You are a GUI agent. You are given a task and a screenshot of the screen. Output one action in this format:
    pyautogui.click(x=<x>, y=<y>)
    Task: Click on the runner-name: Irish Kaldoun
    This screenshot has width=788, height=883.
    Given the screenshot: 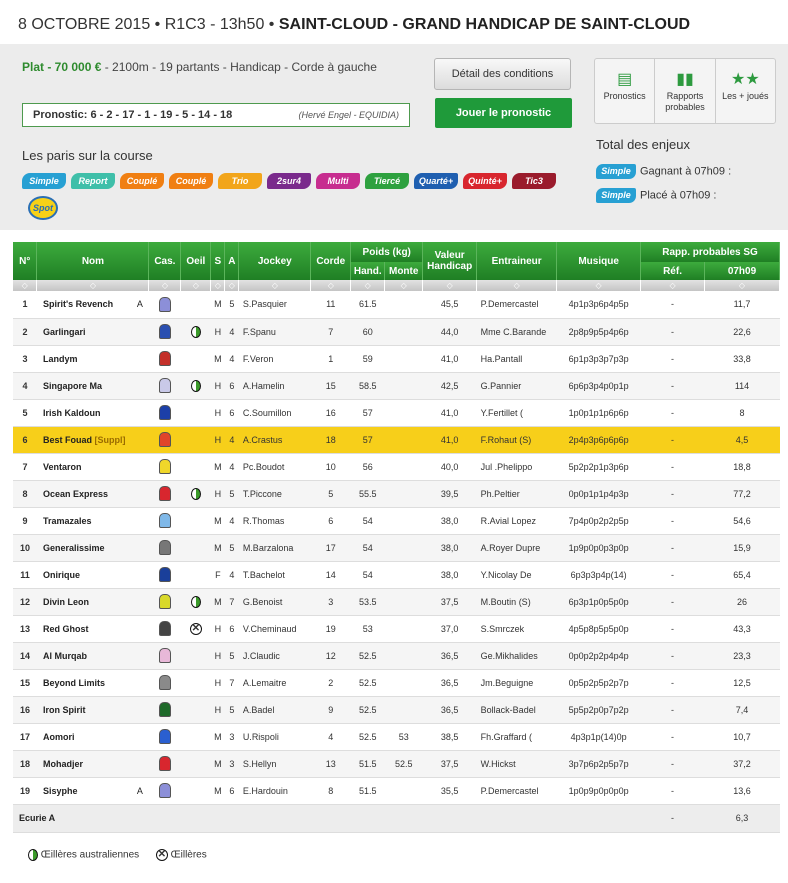 What is the action you would take?
    pyautogui.click(x=92, y=413)
    